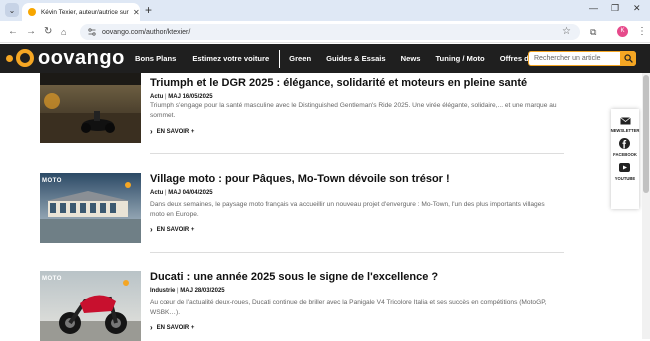  I want to click on menu-item-bons-plans: Bons Plans, so click(155, 58).